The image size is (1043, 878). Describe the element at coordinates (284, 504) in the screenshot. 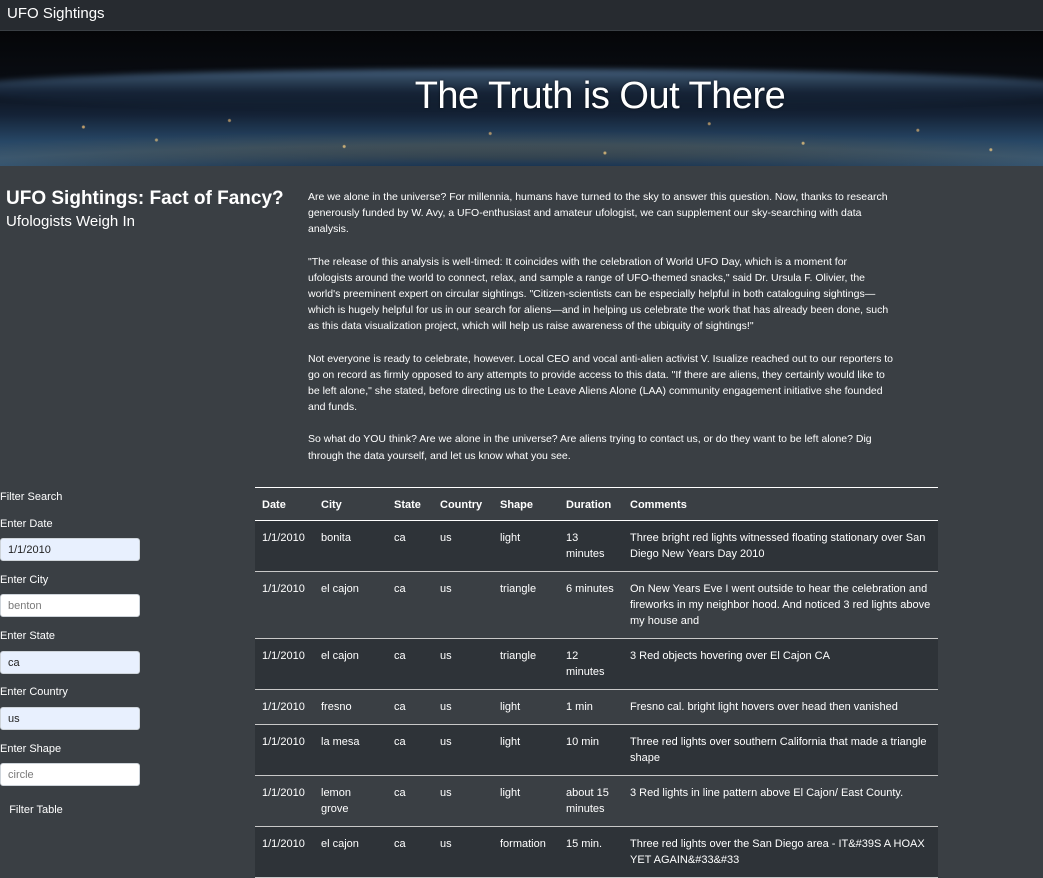

I see `column-header-date: Date` at that location.